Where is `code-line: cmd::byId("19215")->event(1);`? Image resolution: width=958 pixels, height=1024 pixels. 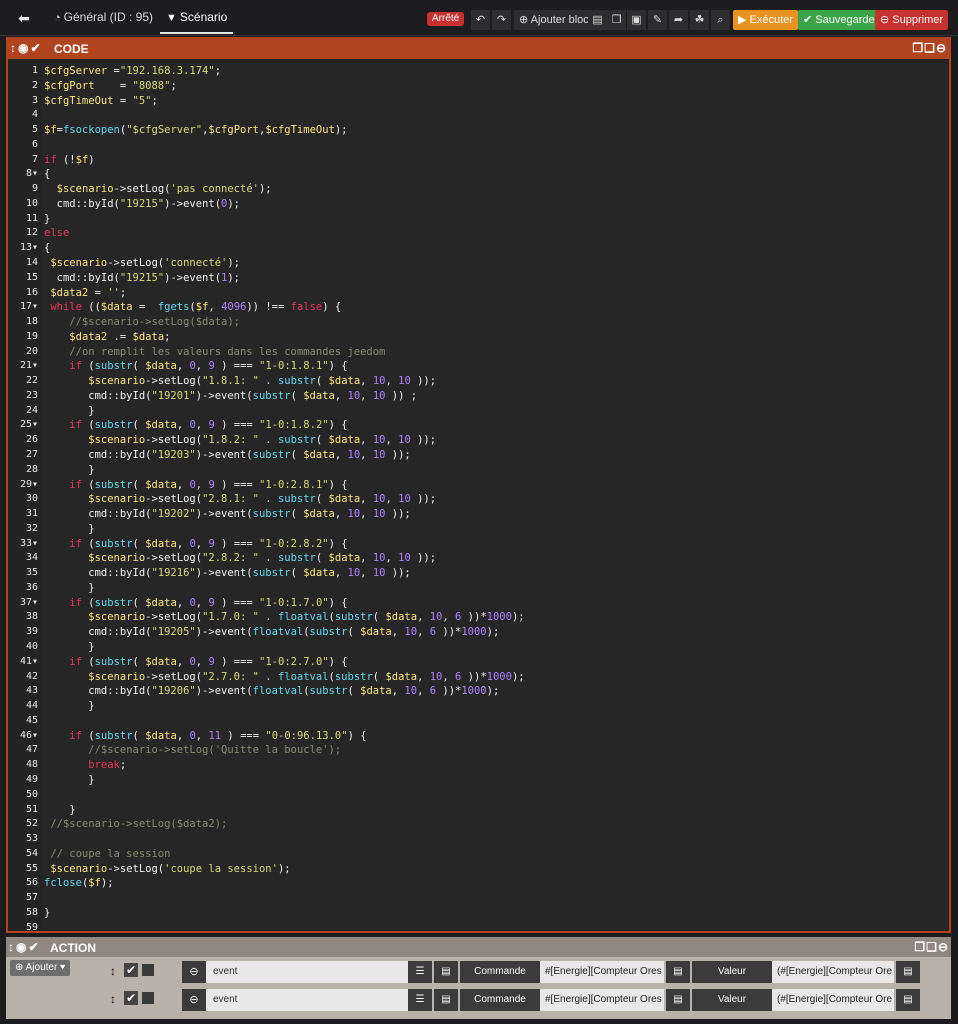 code-line: cmd::byId("19215")->event(1); is located at coordinates (142, 277).